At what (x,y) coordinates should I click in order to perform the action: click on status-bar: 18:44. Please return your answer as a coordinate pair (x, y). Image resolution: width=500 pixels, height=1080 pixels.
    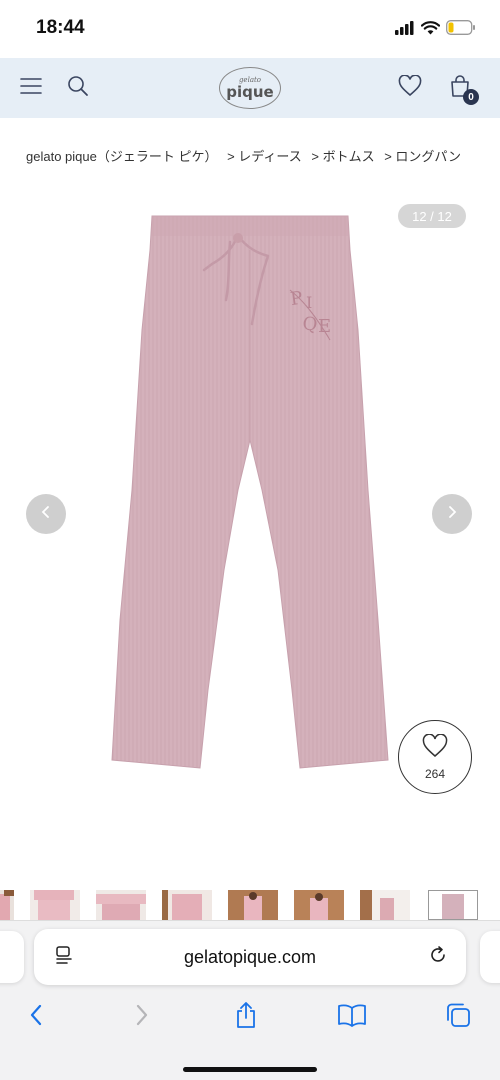
    Looking at the image, I should click on (250, 29).